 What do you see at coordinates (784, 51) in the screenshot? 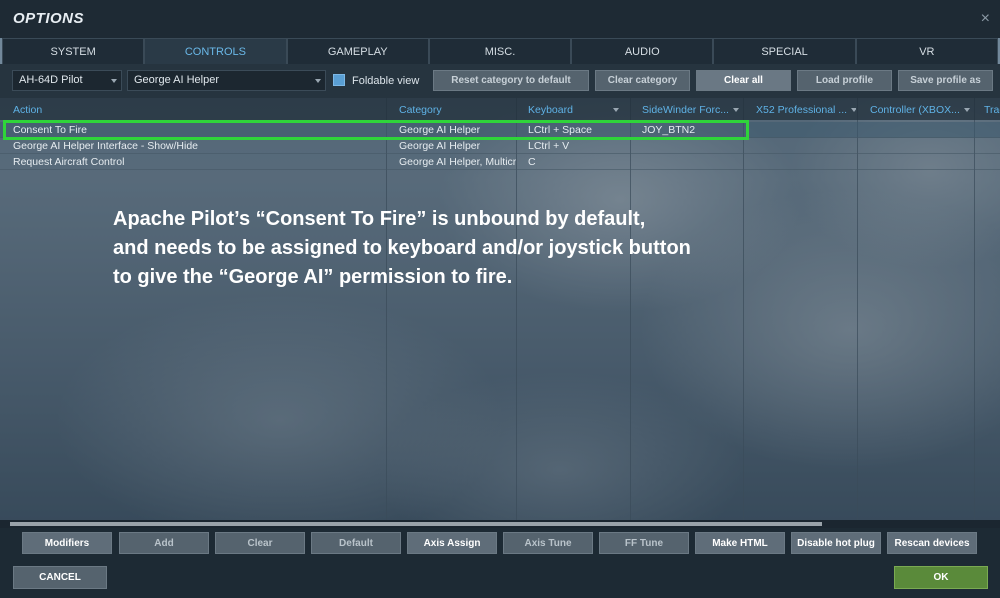
I see `tab-special: SPECIAL` at bounding box center [784, 51].